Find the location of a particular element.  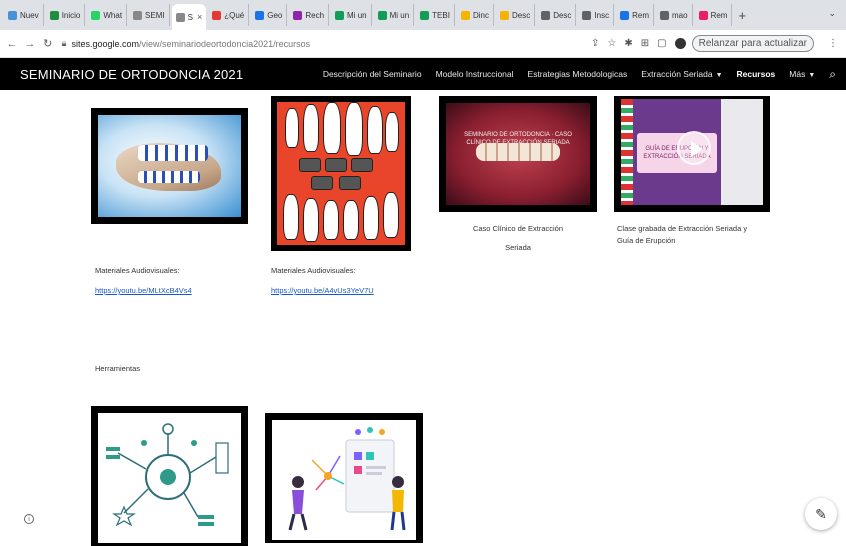

browser-tab: Rech is located at coordinates (309, 15).